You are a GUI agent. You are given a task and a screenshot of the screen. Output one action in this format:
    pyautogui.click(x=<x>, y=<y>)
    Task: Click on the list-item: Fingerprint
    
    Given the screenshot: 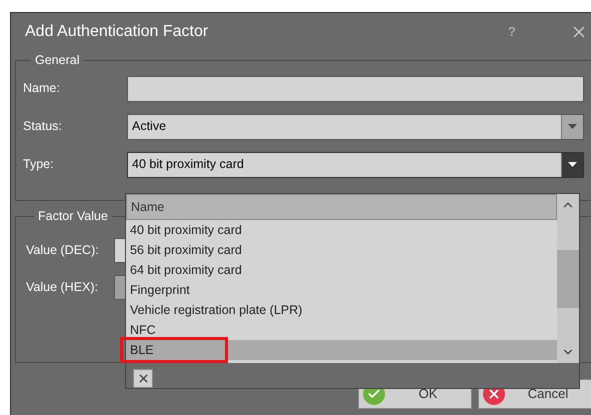 What is the action you would take?
    pyautogui.click(x=341, y=290)
    